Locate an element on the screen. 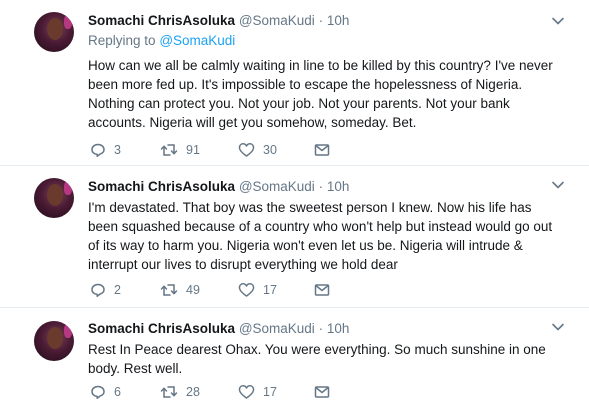  replying-to: Replying to @SomaKudi is located at coordinates (327, 41).